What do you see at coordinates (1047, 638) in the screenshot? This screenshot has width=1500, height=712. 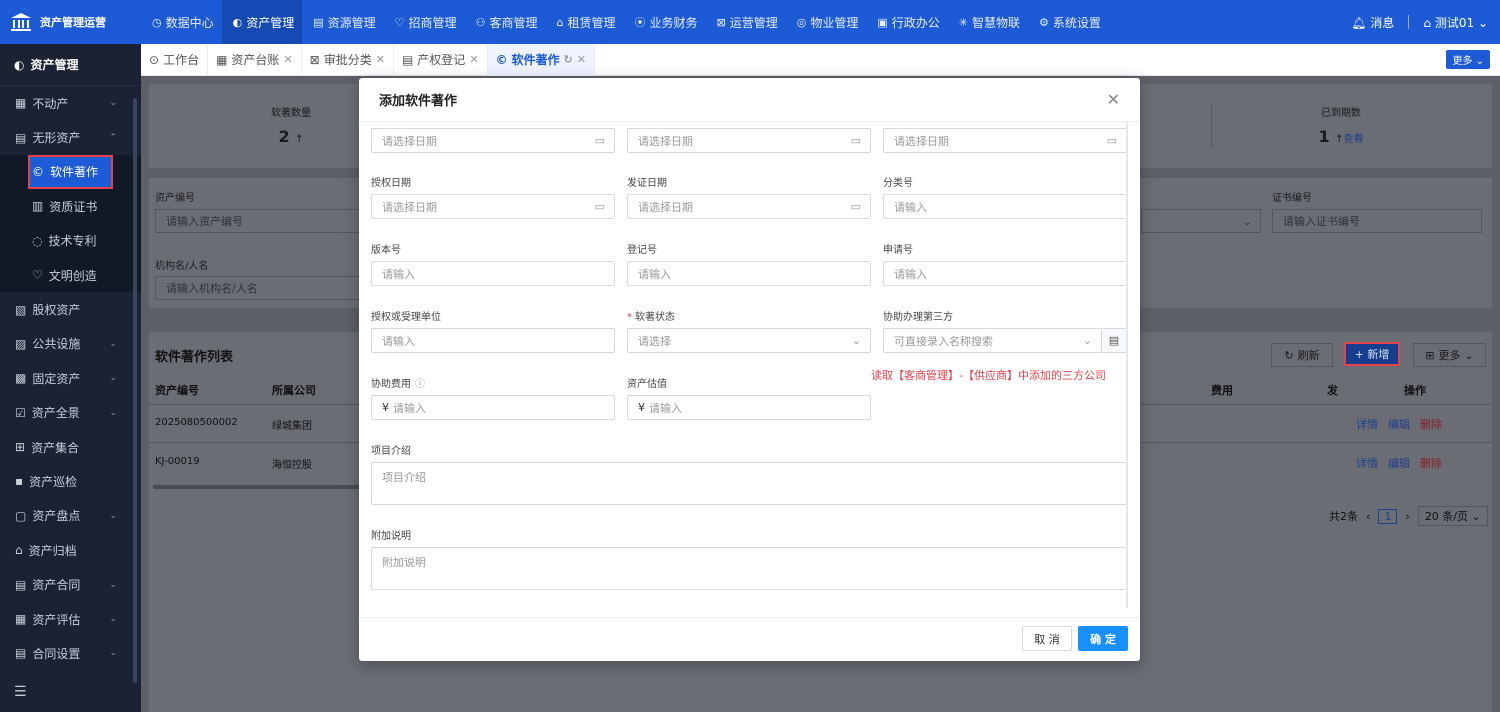 I see `cancel-button: 取 消` at bounding box center [1047, 638].